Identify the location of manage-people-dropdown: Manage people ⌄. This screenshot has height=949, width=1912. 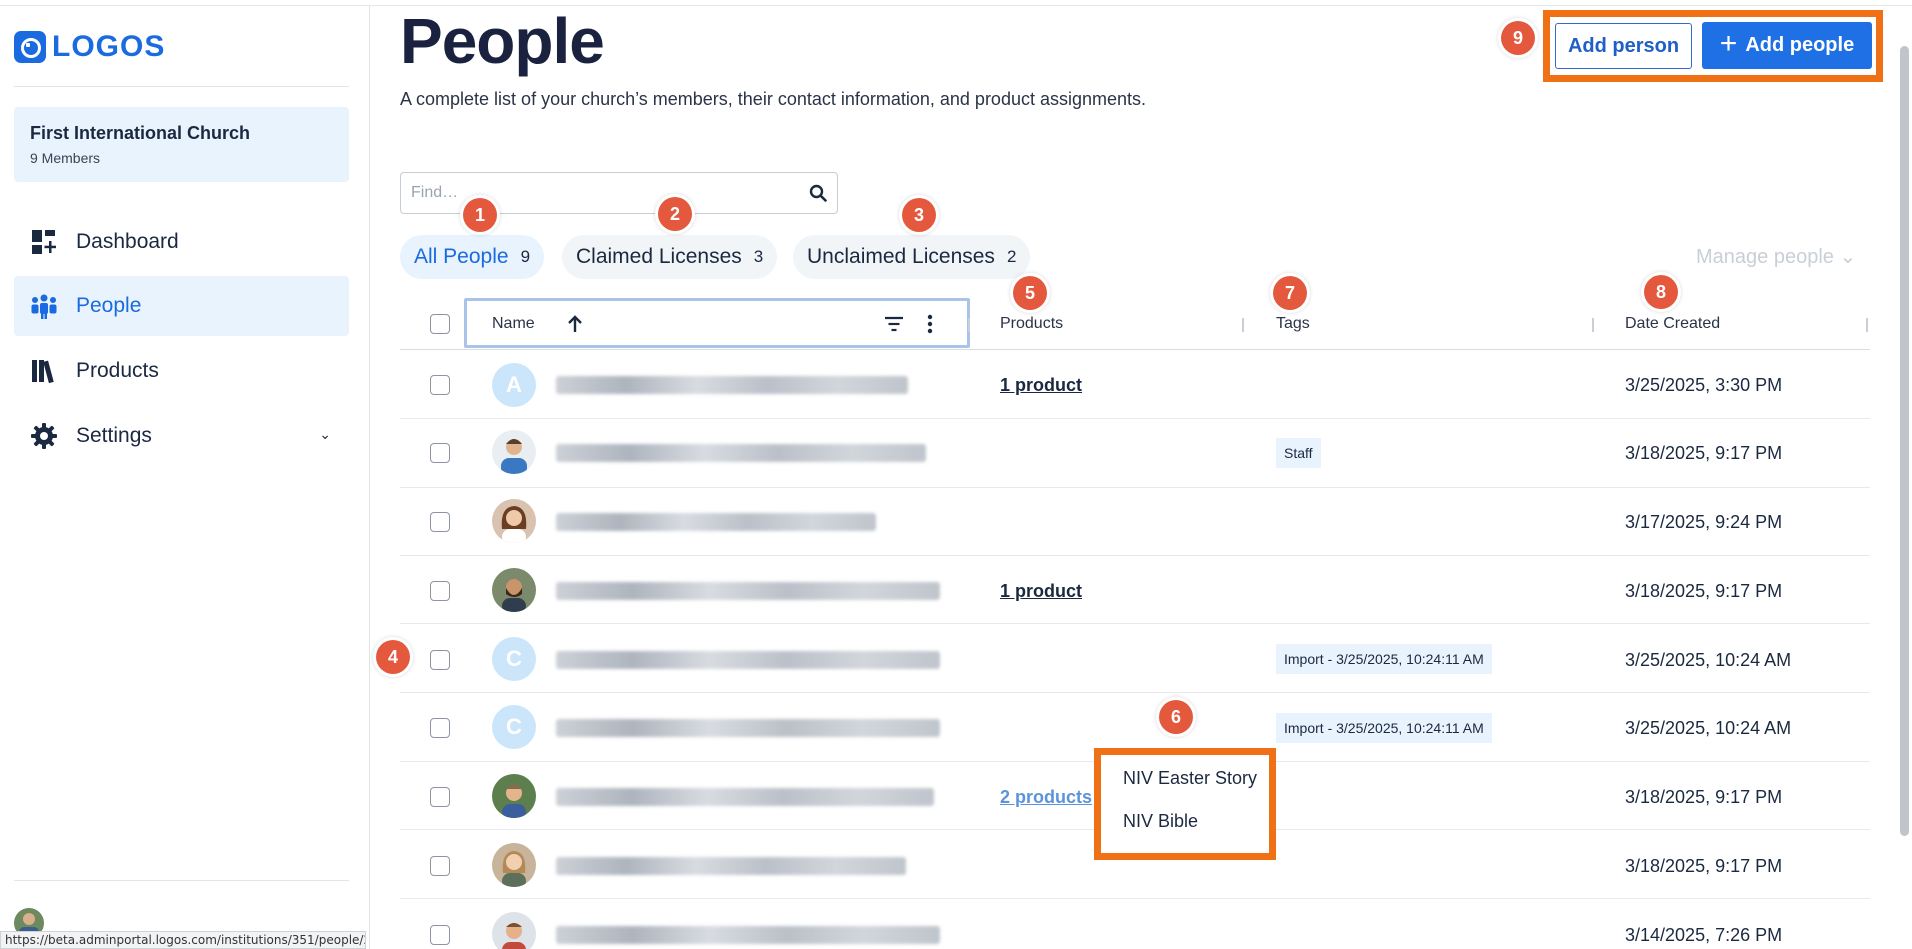
(1776, 256).